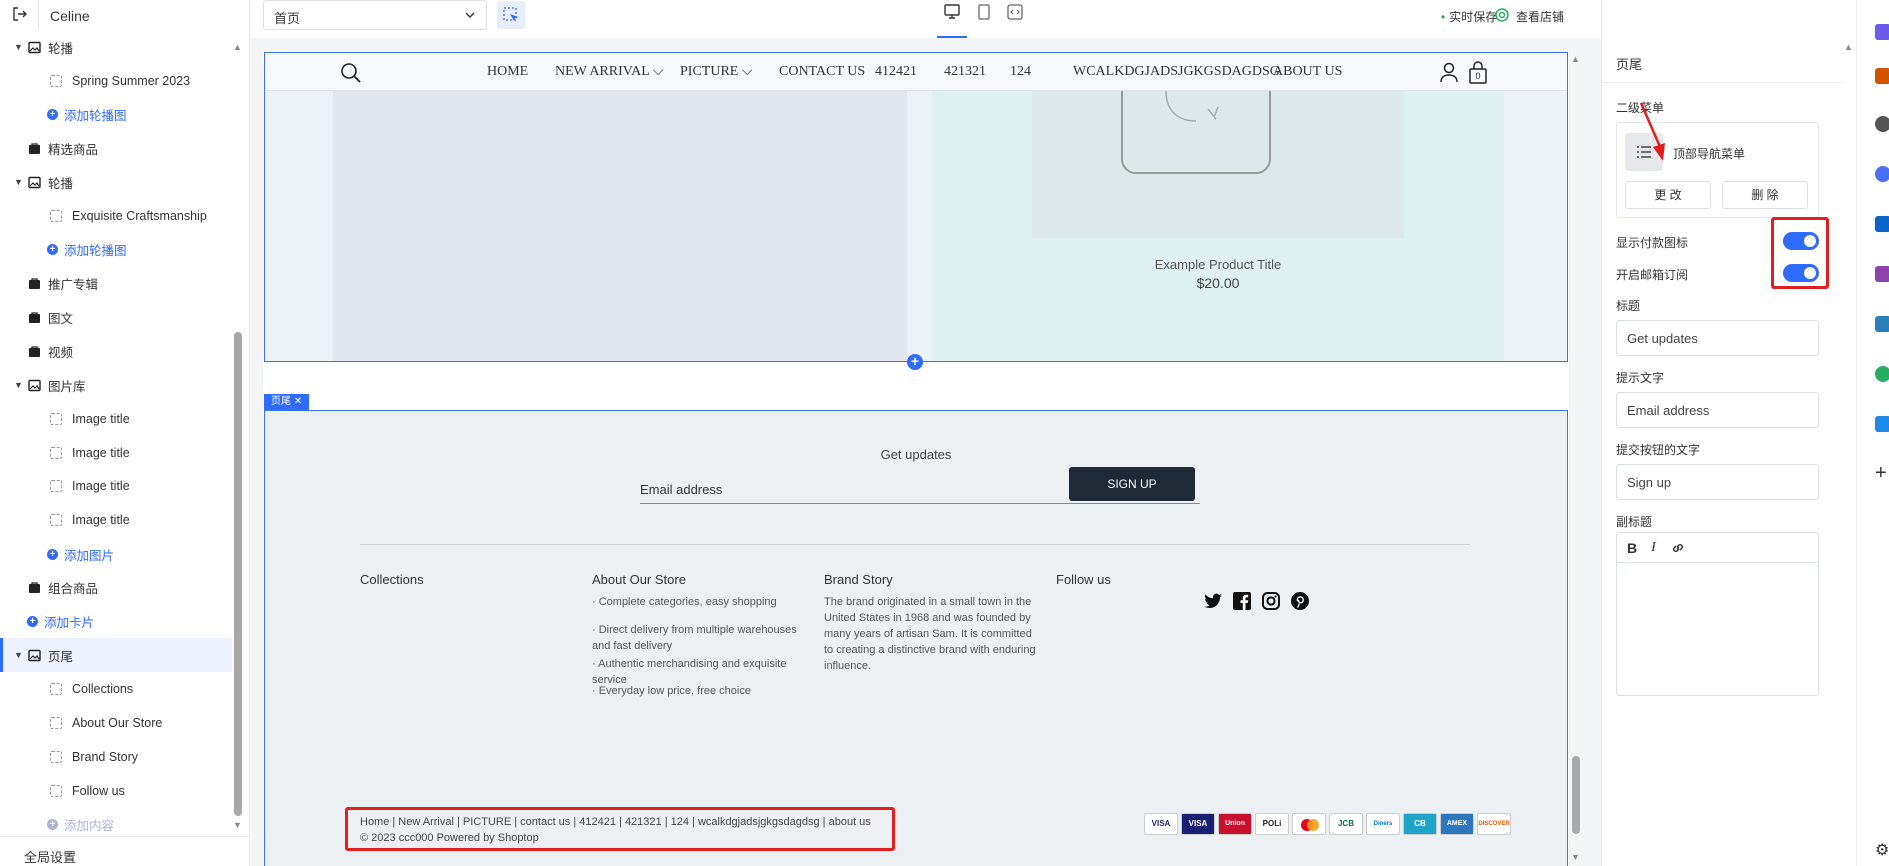 The height and width of the screenshot is (866, 1889). Describe the element at coordinates (1015, 12) in the screenshot. I see `fullscreen-view-icon` at that location.